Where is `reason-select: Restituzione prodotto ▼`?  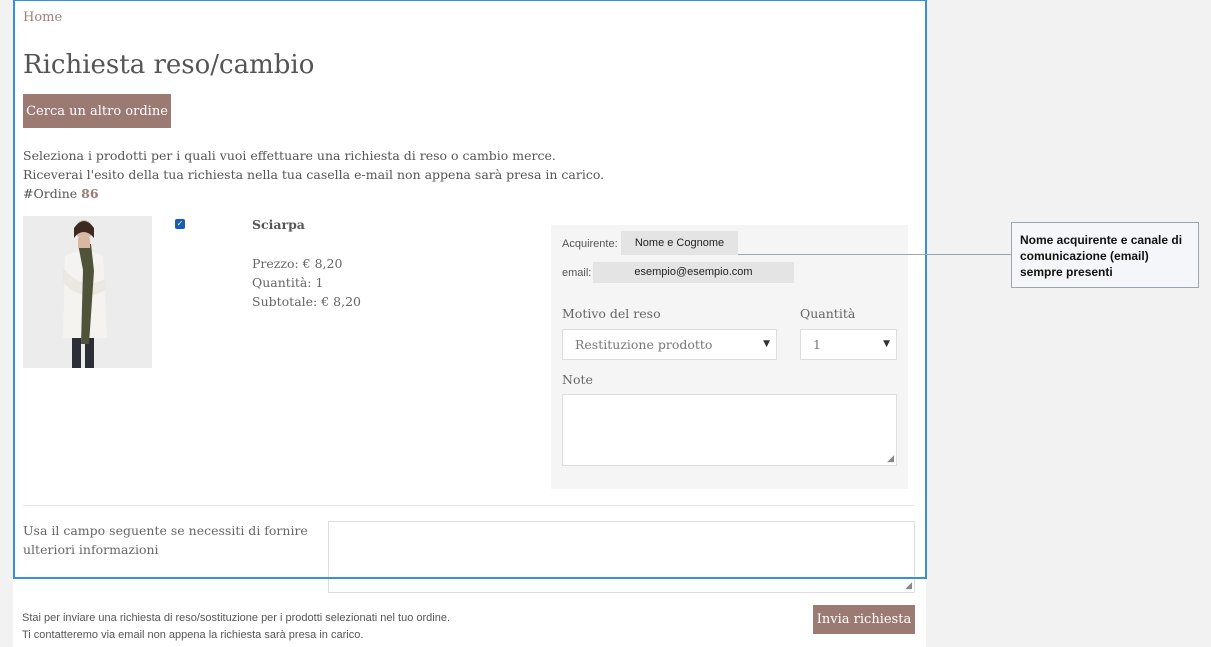 reason-select: Restituzione prodotto ▼ is located at coordinates (669, 344).